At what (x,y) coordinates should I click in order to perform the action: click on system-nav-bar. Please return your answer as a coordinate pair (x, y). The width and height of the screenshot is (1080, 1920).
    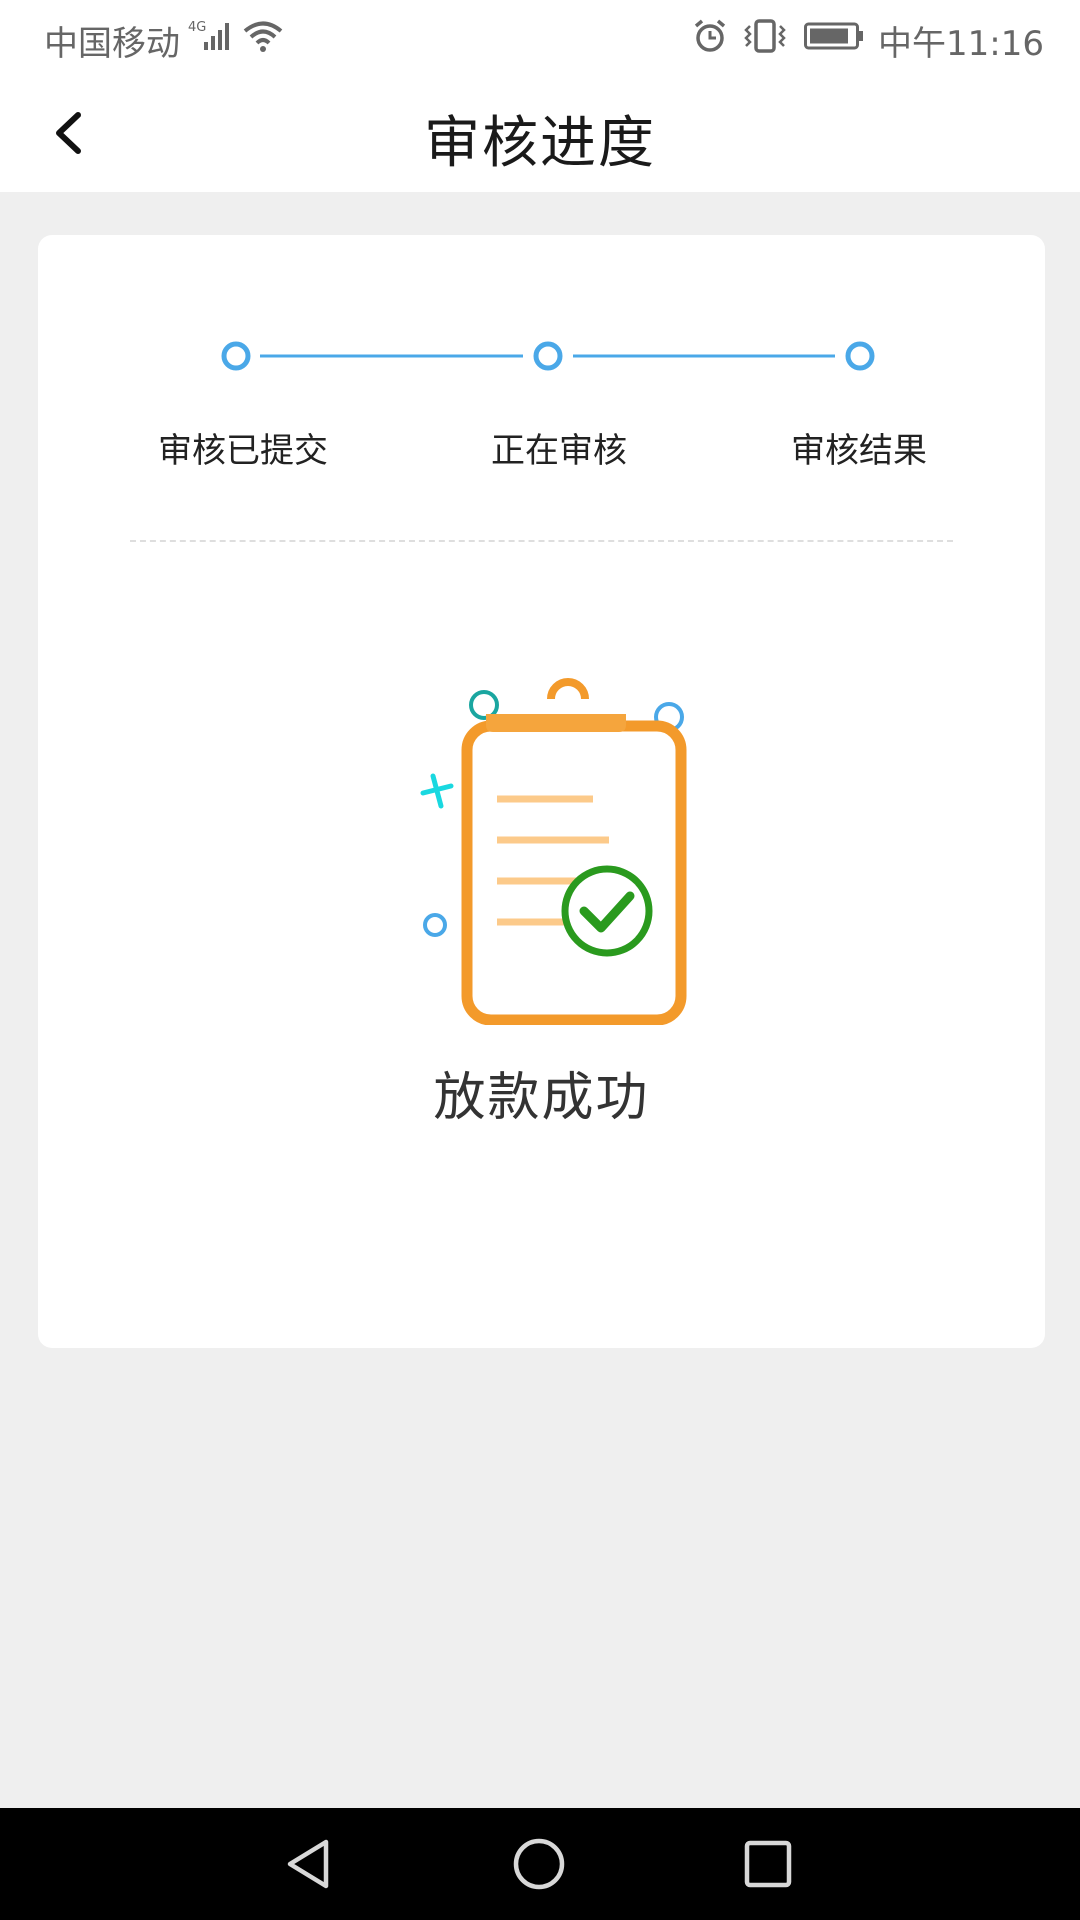
    Looking at the image, I should click on (540, 1864).